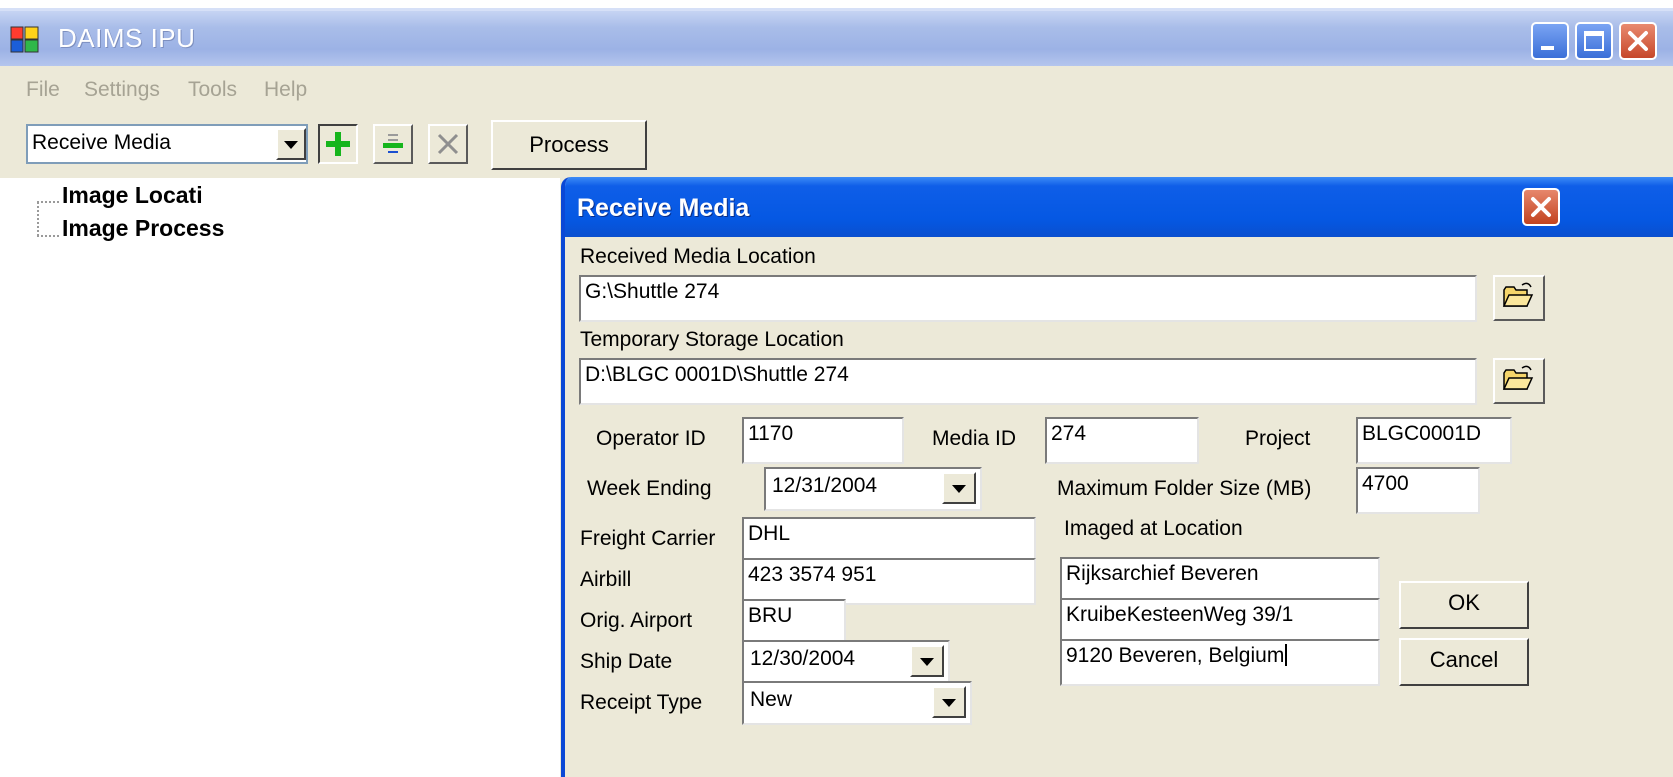 The height and width of the screenshot is (777, 1673). I want to click on ship-date-select: 12/30/2004, so click(846, 662).